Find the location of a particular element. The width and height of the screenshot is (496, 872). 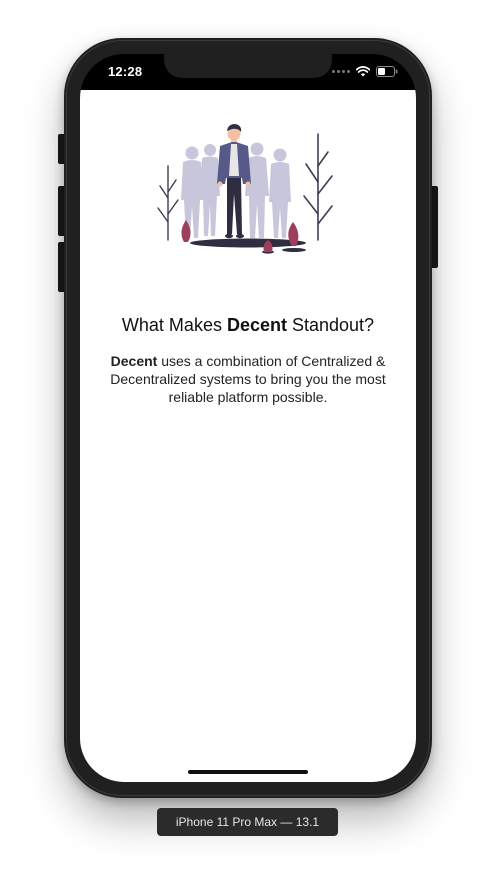

notch is located at coordinates (248, 66).